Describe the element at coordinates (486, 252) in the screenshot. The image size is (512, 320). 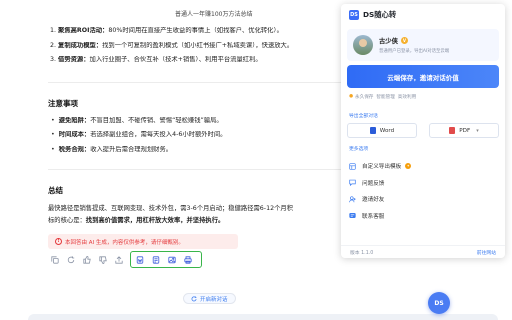
I see `website-link: 前往网站` at that location.